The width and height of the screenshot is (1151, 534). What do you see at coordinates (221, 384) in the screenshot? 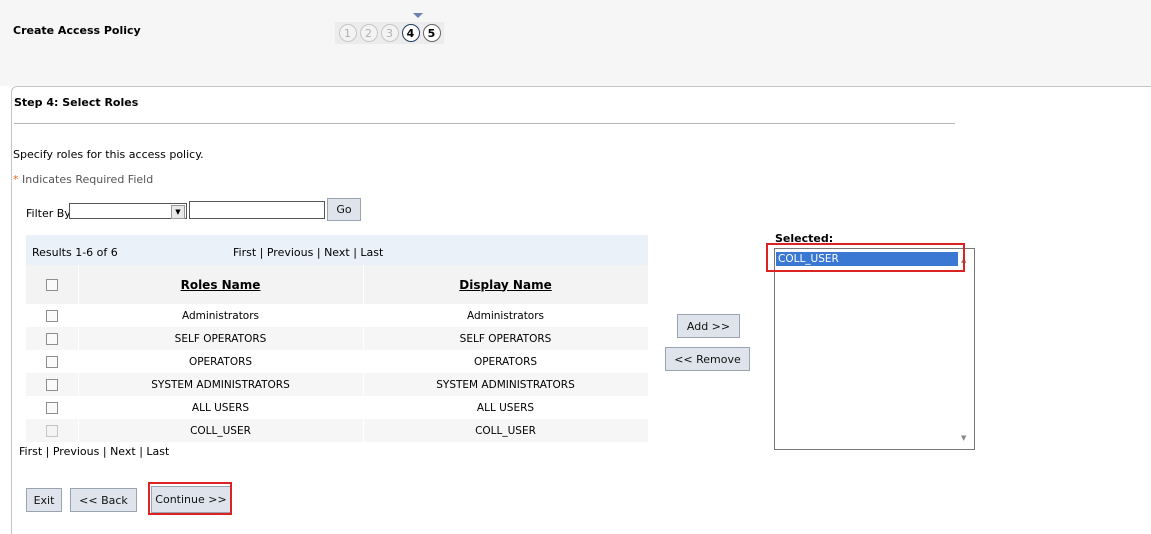
I see `role-name-cell: SYSTEM ADMINISTRATORS` at bounding box center [221, 384].